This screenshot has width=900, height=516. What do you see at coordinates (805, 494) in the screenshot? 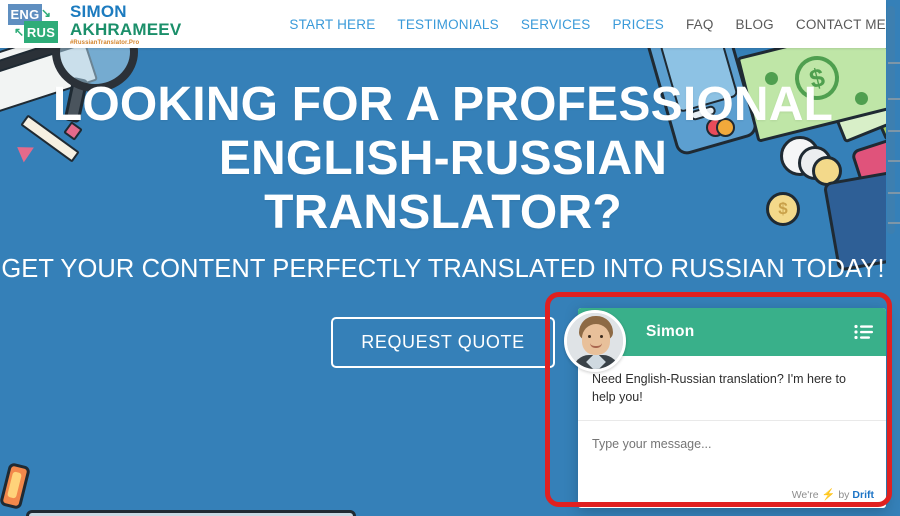
I see `drift-footer-prefix: We're` at bounding box center [805, 494].